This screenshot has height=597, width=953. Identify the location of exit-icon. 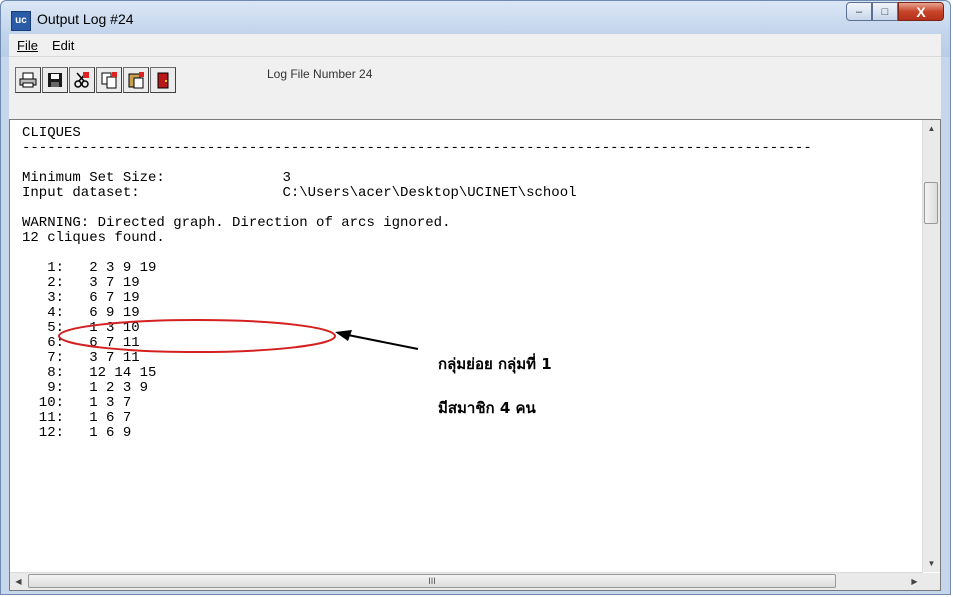
(163, 80).